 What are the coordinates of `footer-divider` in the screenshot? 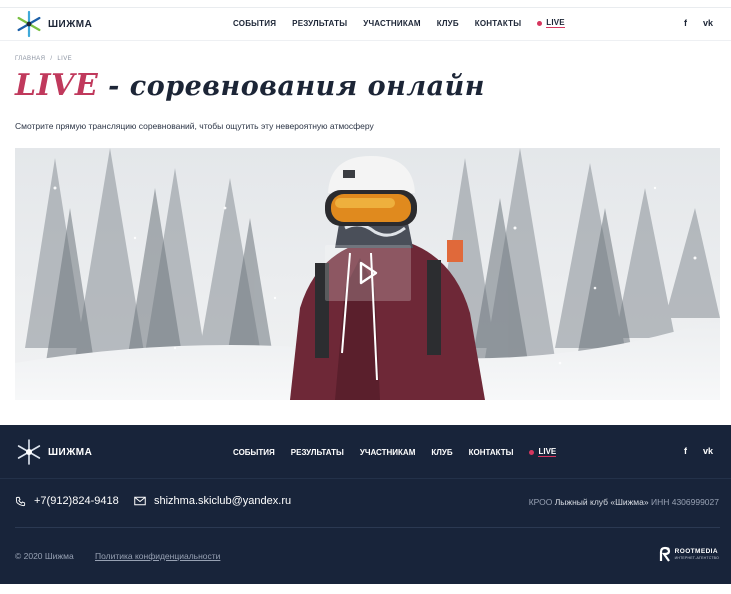 It's located at (367, 527).